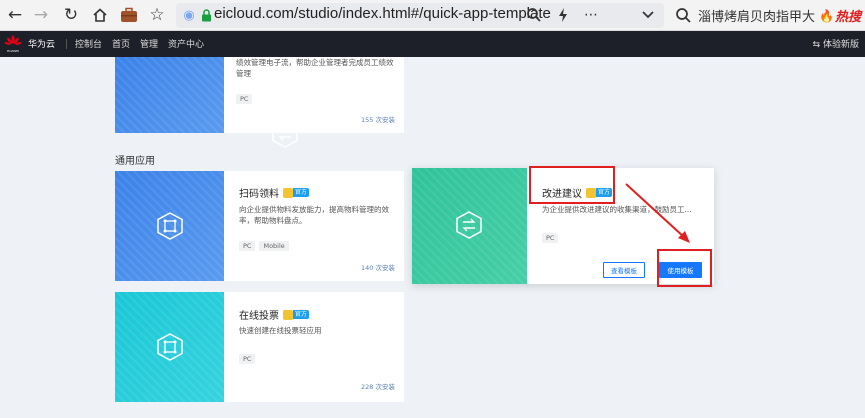 Image resolution: width=865 pixels, height=418 pixels. I want to click on annotation-arrow-icon, so click(657, 213).